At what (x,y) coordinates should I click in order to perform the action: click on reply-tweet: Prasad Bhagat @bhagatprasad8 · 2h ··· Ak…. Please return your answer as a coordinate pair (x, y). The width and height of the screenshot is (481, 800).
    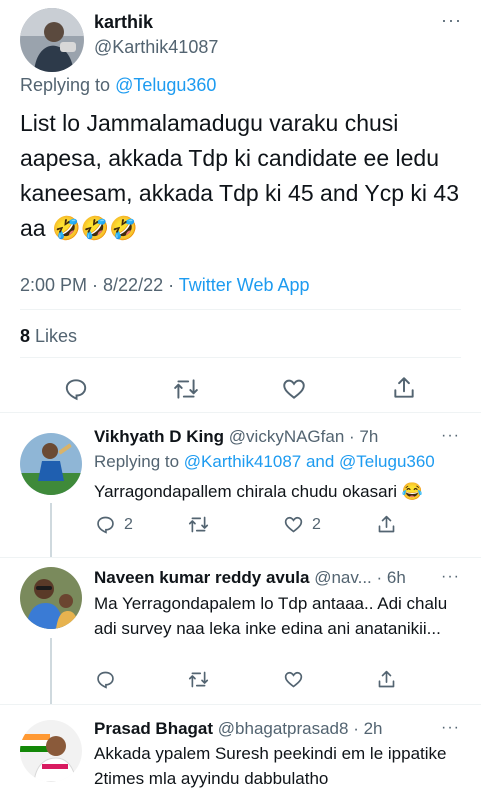
    Looking at the image, I should click on (240, 752).